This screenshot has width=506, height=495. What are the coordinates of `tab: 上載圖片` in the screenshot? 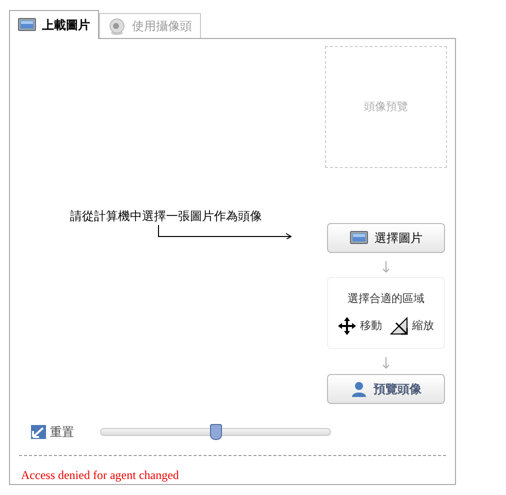 It's located at (54, 24).